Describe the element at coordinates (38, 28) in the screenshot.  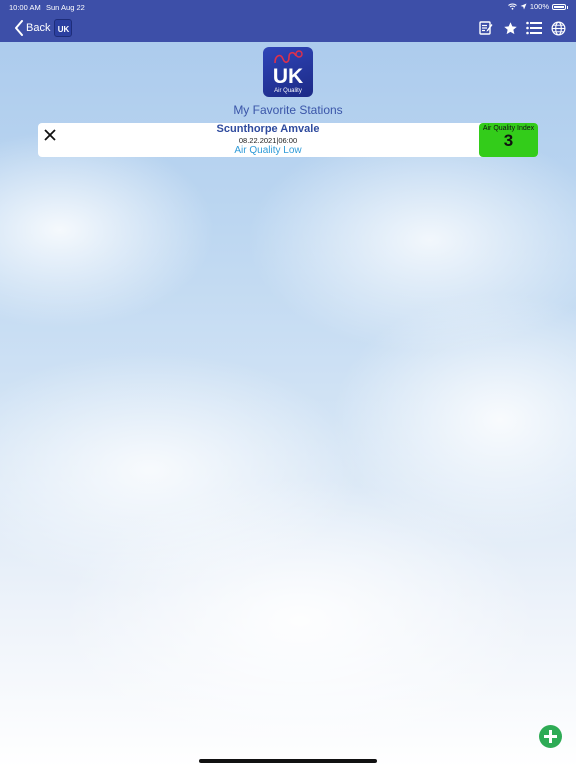
I see `back-label: Back` at that location.